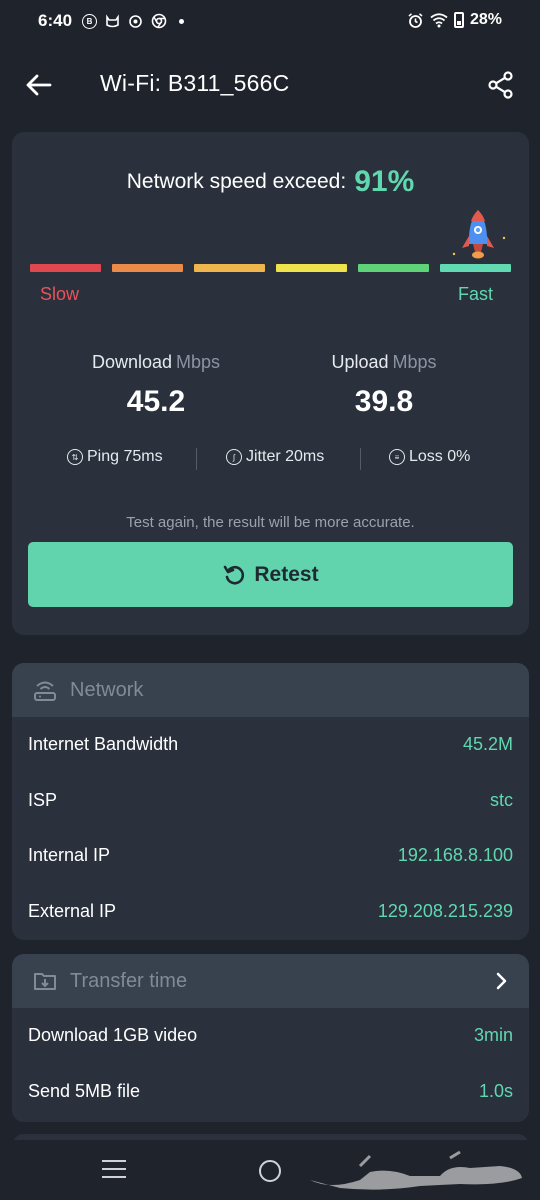 The image size is (540, 1200). What do you see at coordinates (270, 856) in the screenshot?
I see `table-row: Internal IP 192.168.8.100` at bounding box center [270, 856].